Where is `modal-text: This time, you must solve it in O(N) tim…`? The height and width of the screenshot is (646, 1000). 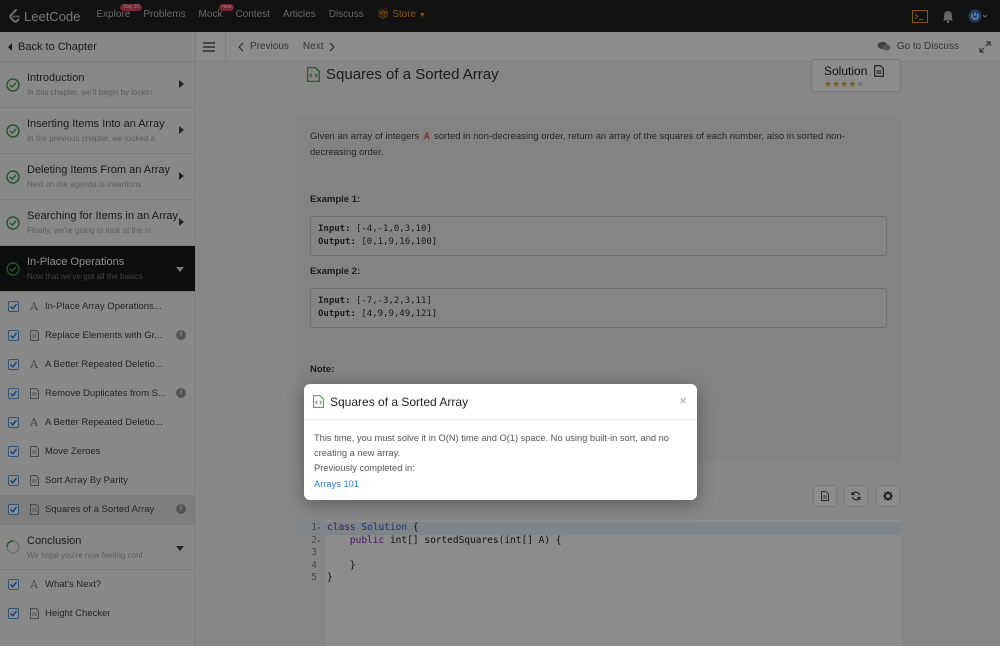 modal-text: This time, you must solve it in O(N) tim… is located at coordinates (491, 445).